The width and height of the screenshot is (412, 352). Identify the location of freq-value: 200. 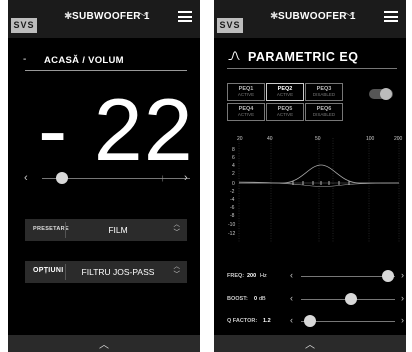
(252, 276).